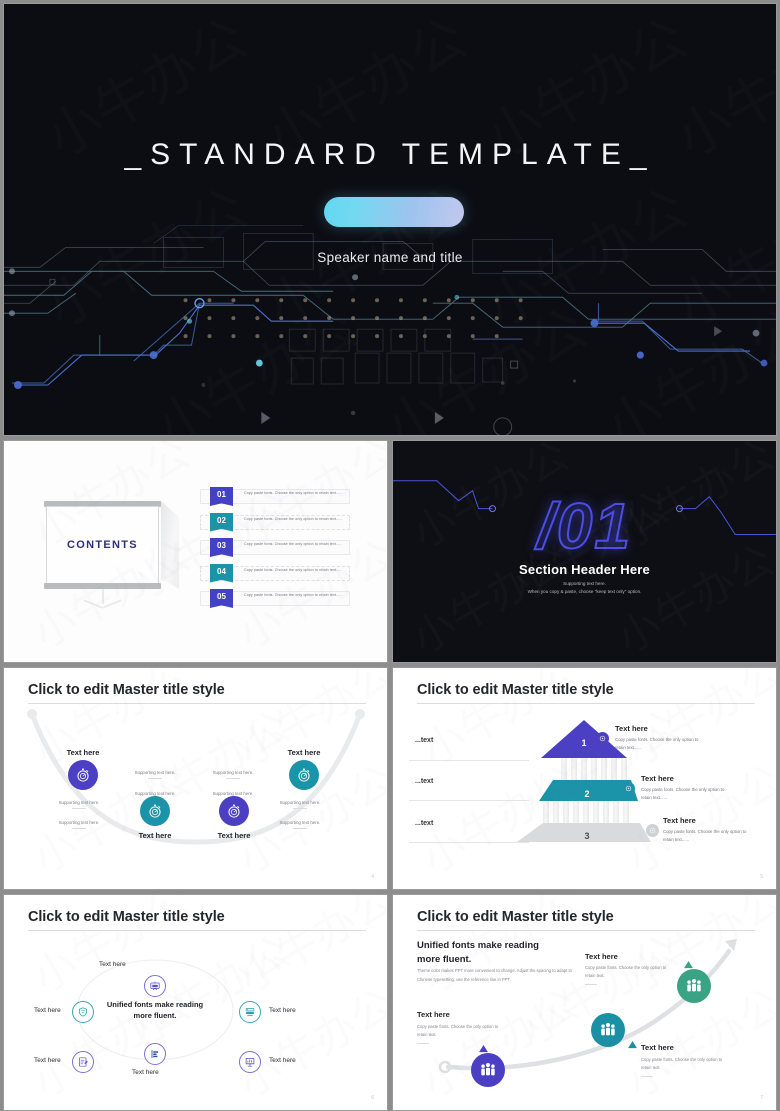  What do you see at coordinates (584, 526) in the screenshot?
I see `section-number: /01` at bounding box center [584, 526].